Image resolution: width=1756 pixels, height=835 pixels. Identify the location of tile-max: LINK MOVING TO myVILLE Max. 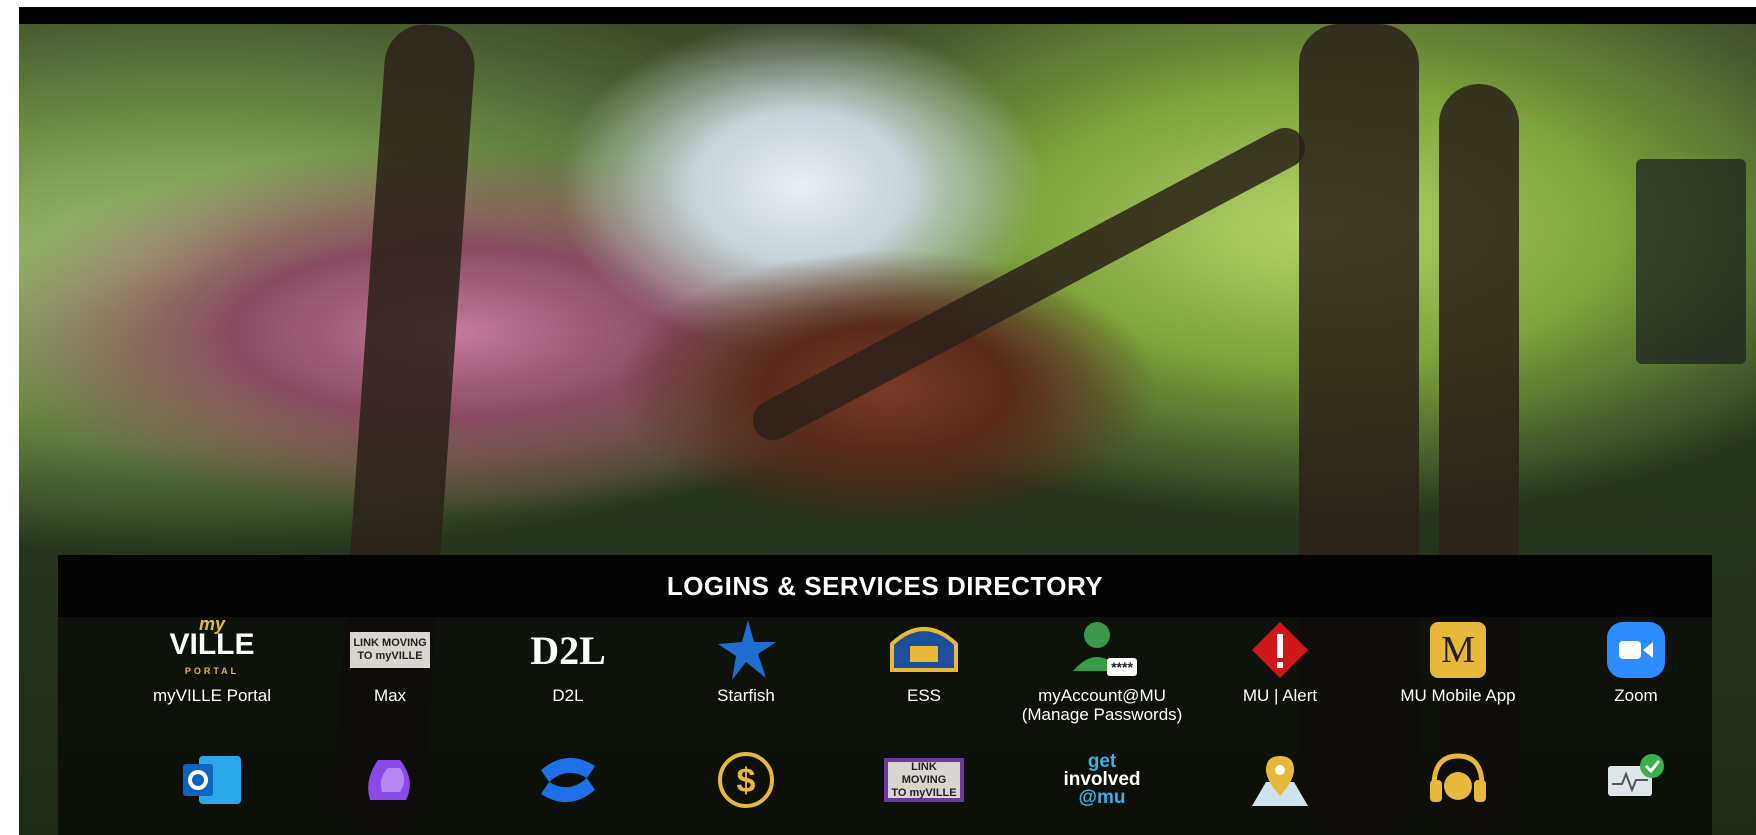
(390, 662).